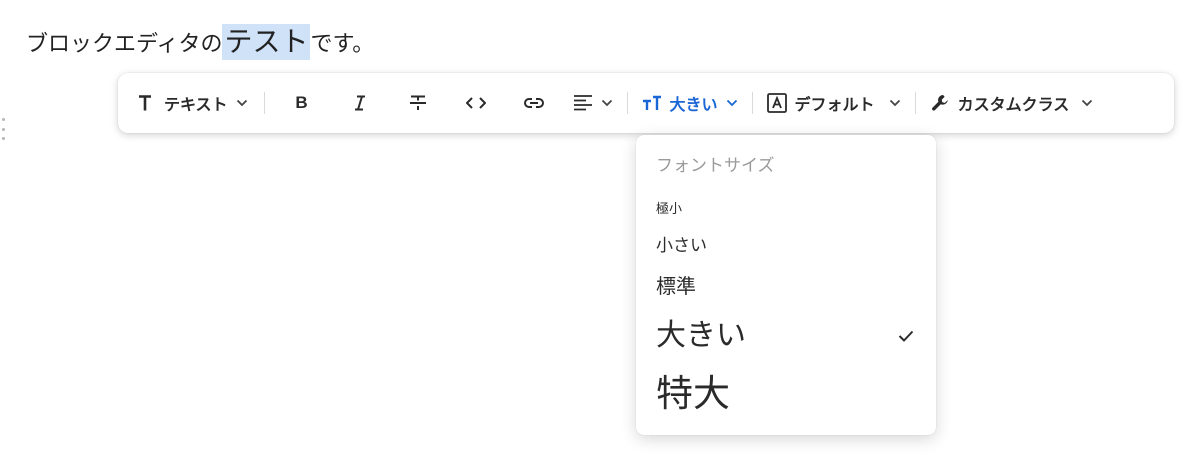 The height and width of the screenshot is (466, 1200). I want to click on align-left-icon, so click(583, 103).